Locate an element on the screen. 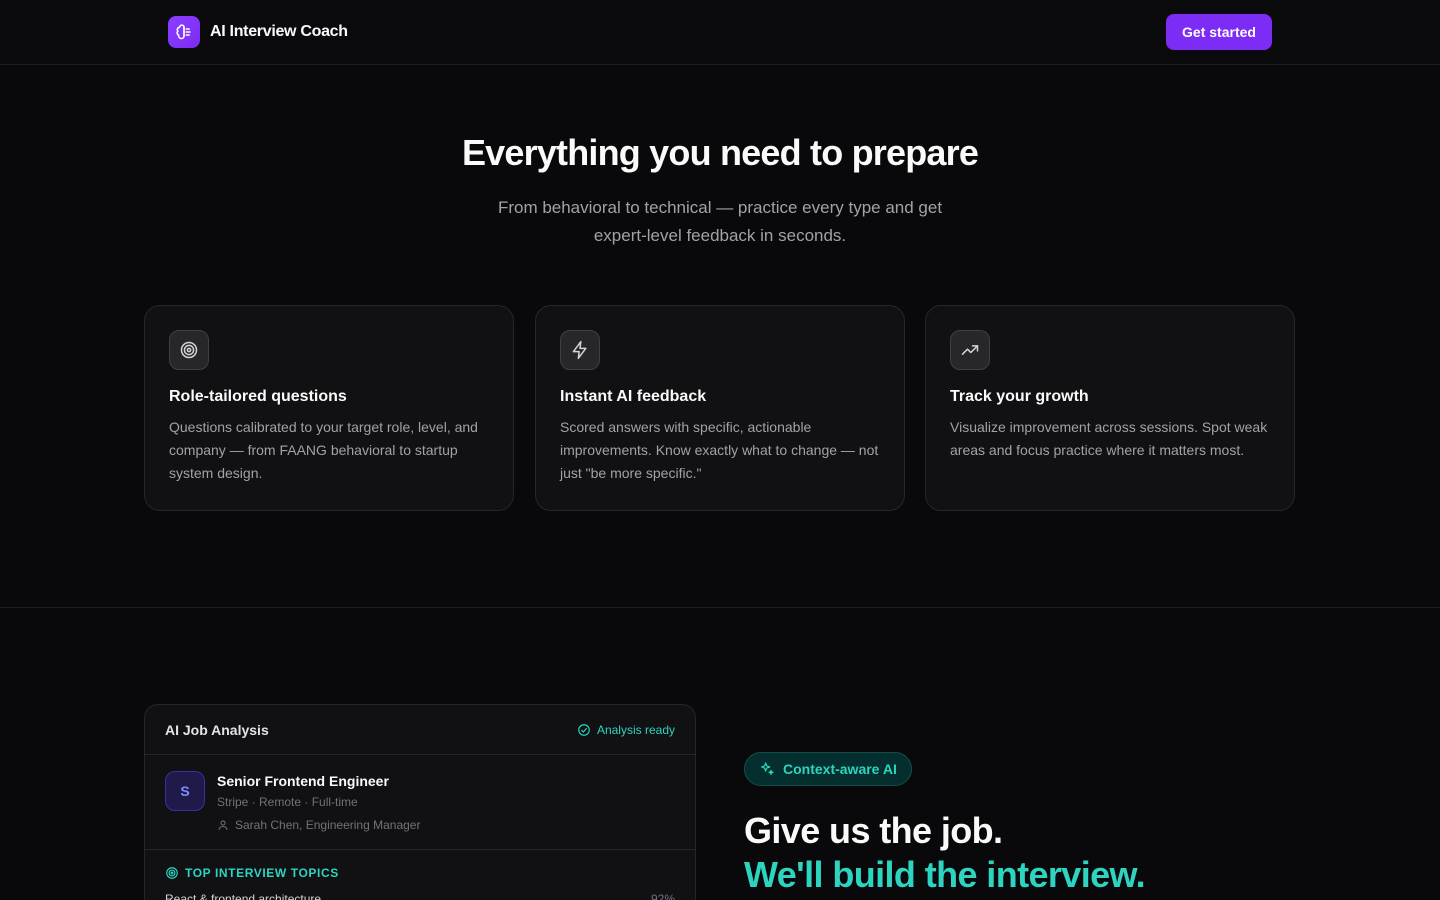 The image size is (1440, 900). job-contact: Sarah Chen, Engineering Manager is located at coordinates (318, 825).